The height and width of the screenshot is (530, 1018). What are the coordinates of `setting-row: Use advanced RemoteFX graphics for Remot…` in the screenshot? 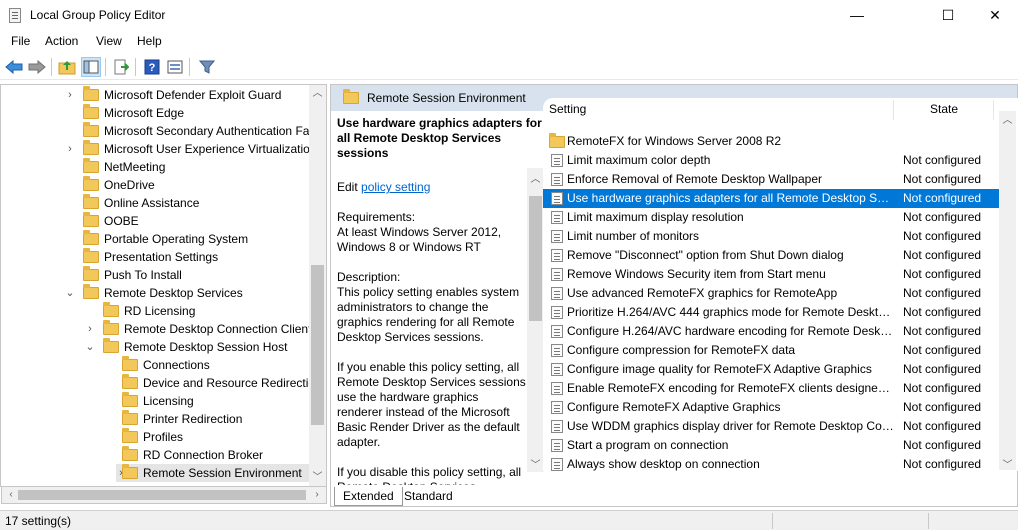 It's located at (771, 293).